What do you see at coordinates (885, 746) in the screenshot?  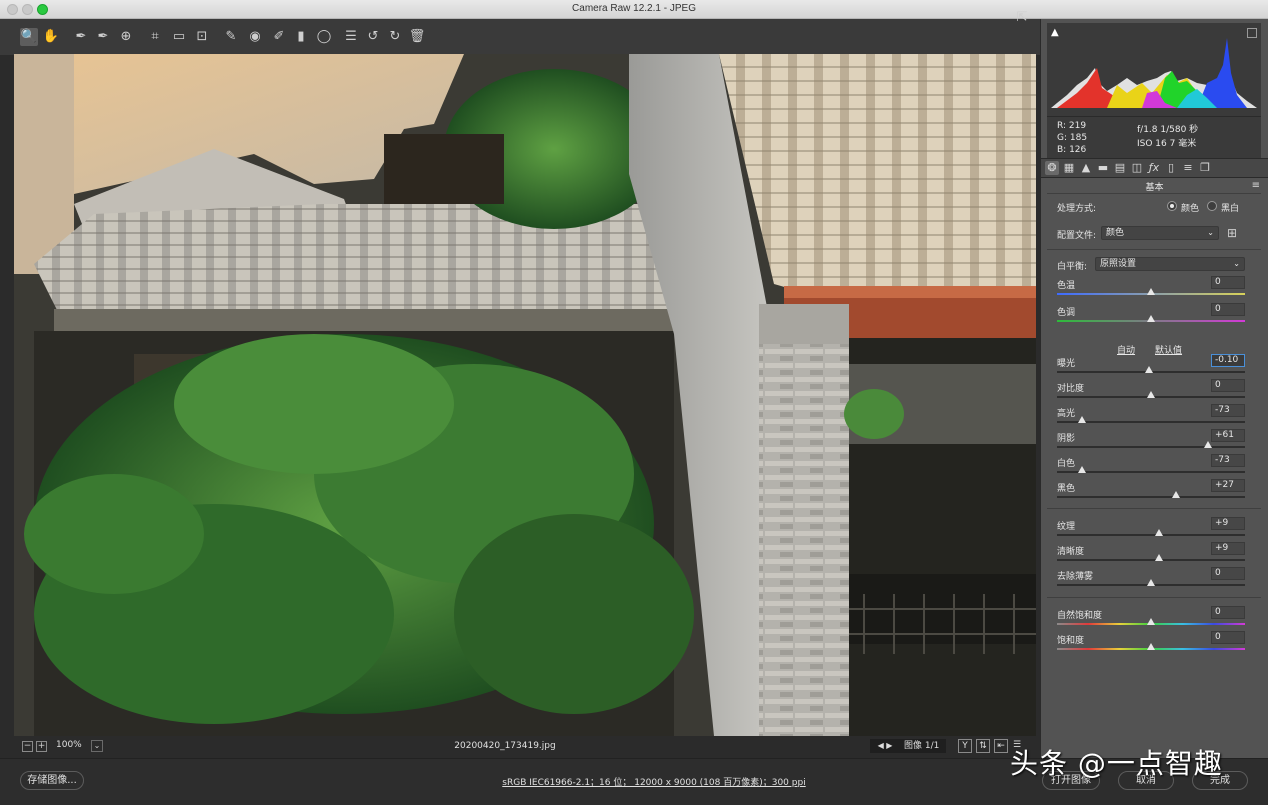 I see `image-nav-arrows: ◀ ▶` at bounding box center [885, 746].